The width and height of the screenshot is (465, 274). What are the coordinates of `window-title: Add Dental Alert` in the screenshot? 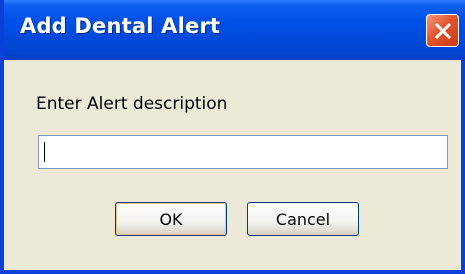 It's located at (120, 26).